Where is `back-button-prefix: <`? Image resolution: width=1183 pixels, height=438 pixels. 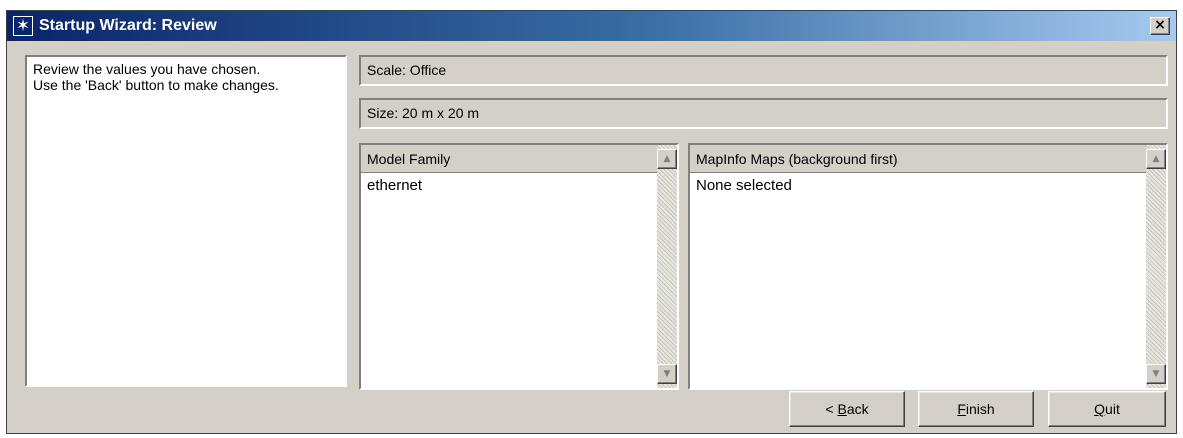 back-button-prefix: < is located at coordinates (831, 409).